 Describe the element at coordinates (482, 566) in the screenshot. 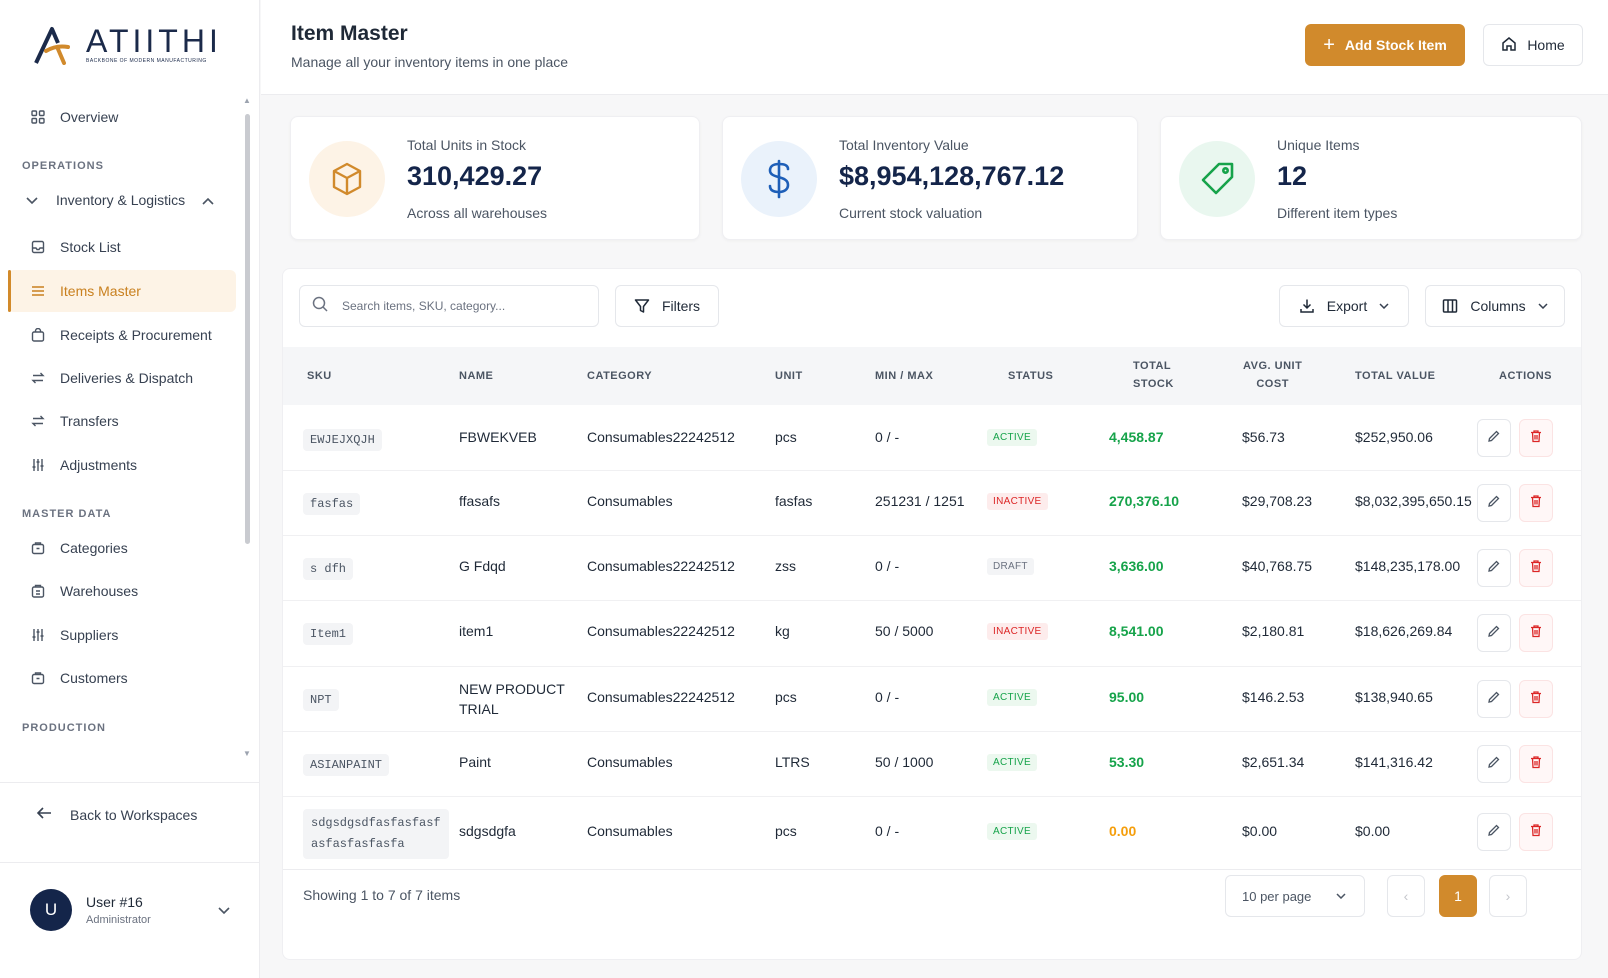

I see `item-name: G Fdqd` at that location.